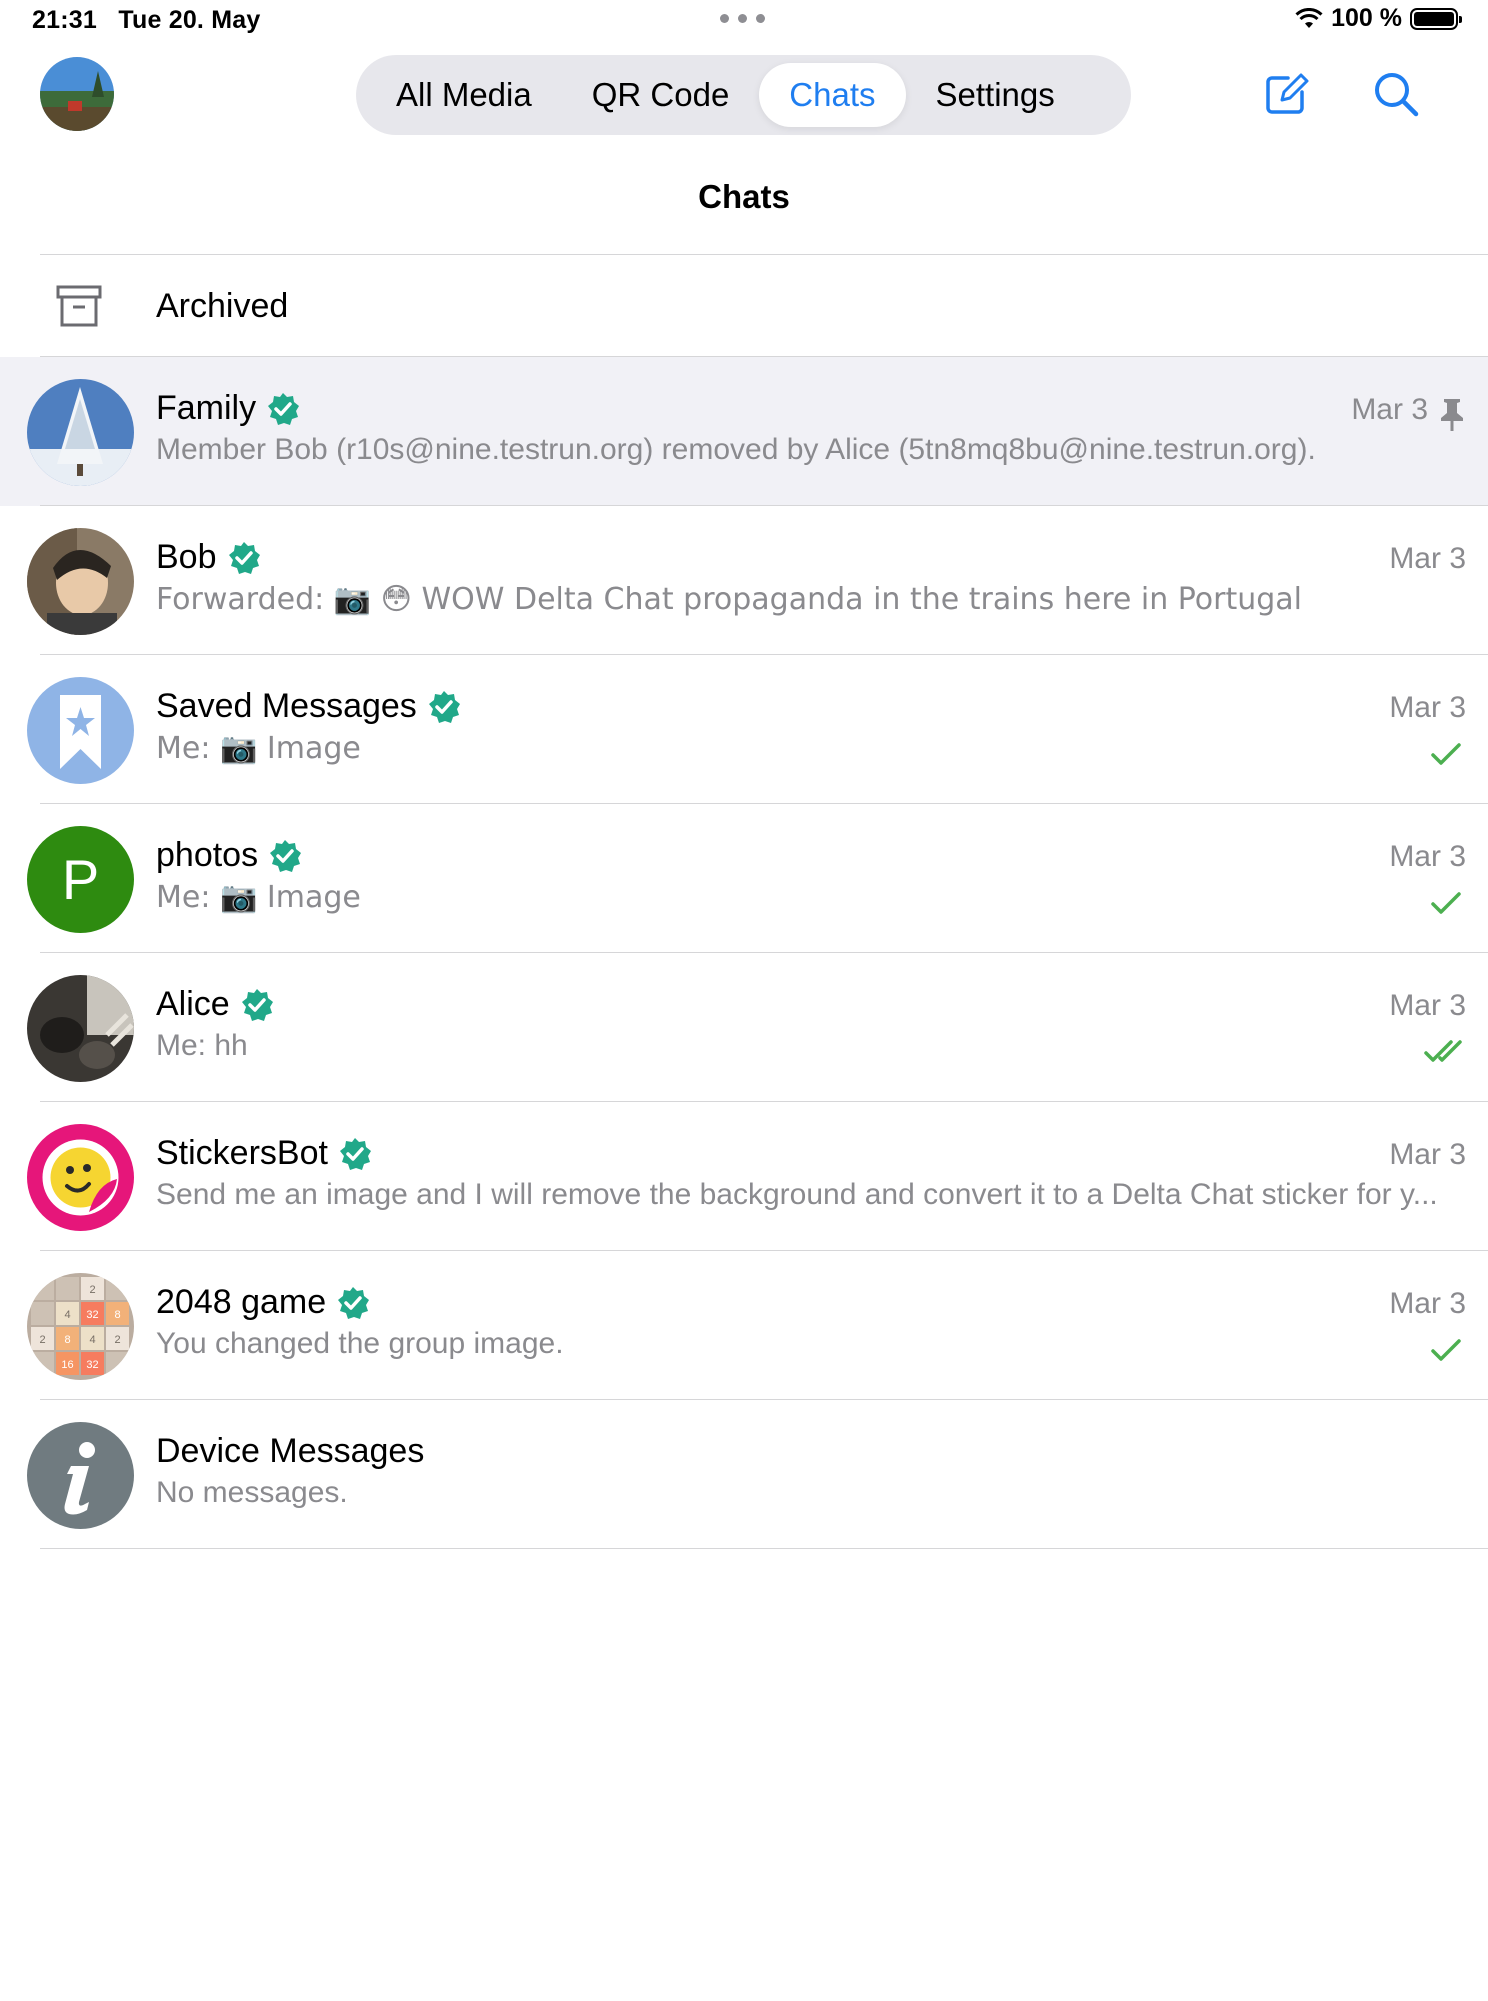  Describe the element at coordinates (228, 408) in the screenshot. I see `chat-name: Family` at that location.